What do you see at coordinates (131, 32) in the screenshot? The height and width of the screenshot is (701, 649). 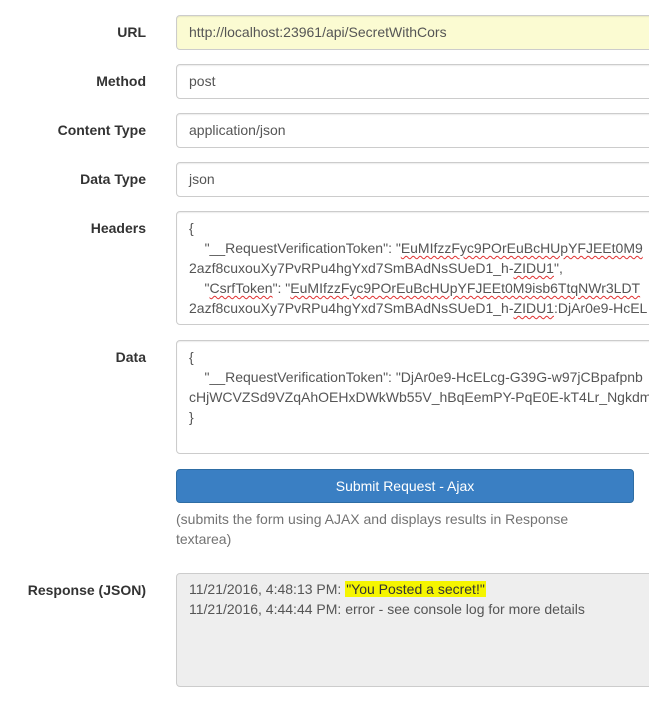 I see `url-label: URL` at bounding box center [131, 32].